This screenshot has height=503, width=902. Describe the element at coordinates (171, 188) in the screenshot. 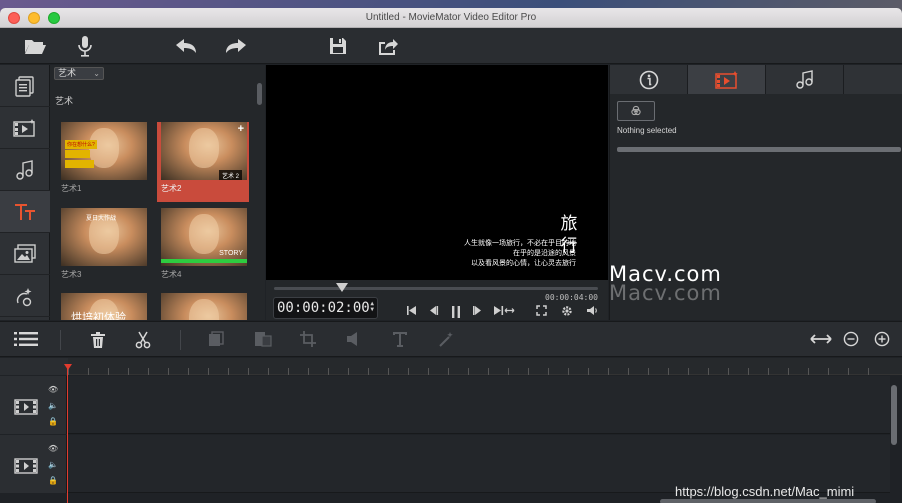

I see `template-label: 艺术2` at that location.